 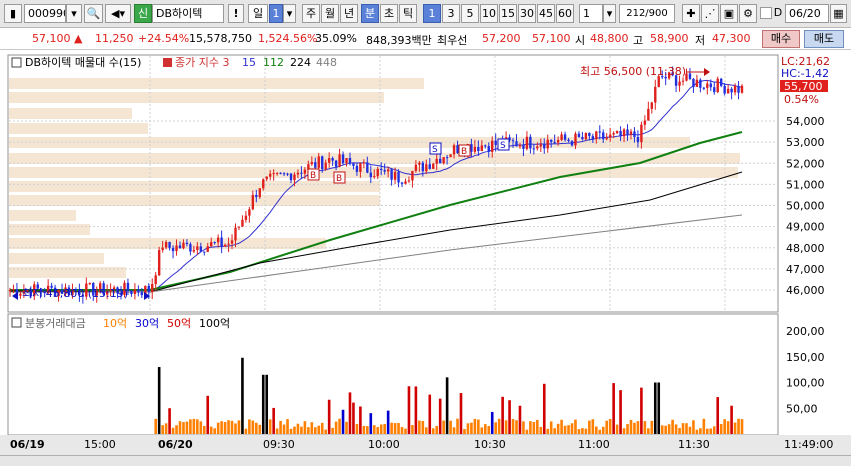 I want to click on interval-input: 1, so click(x=591, y=13).